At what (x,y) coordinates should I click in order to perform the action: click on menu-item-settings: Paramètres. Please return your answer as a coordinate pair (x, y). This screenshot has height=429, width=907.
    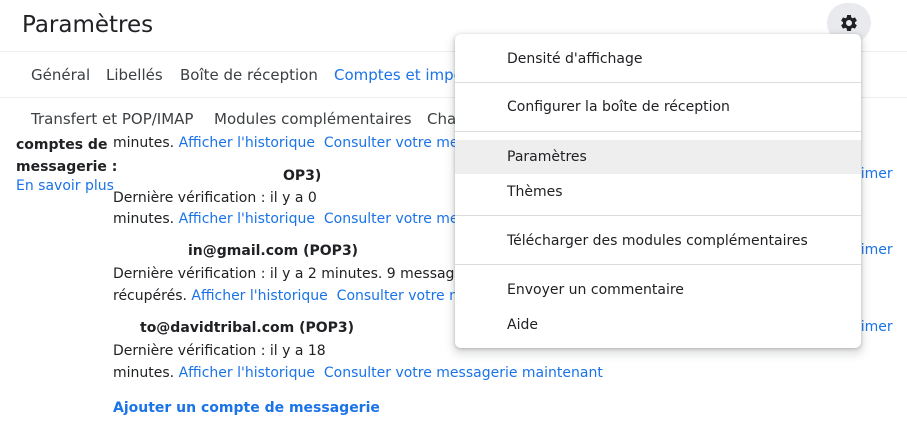
    Looking at the image, I should click on (658, 157).